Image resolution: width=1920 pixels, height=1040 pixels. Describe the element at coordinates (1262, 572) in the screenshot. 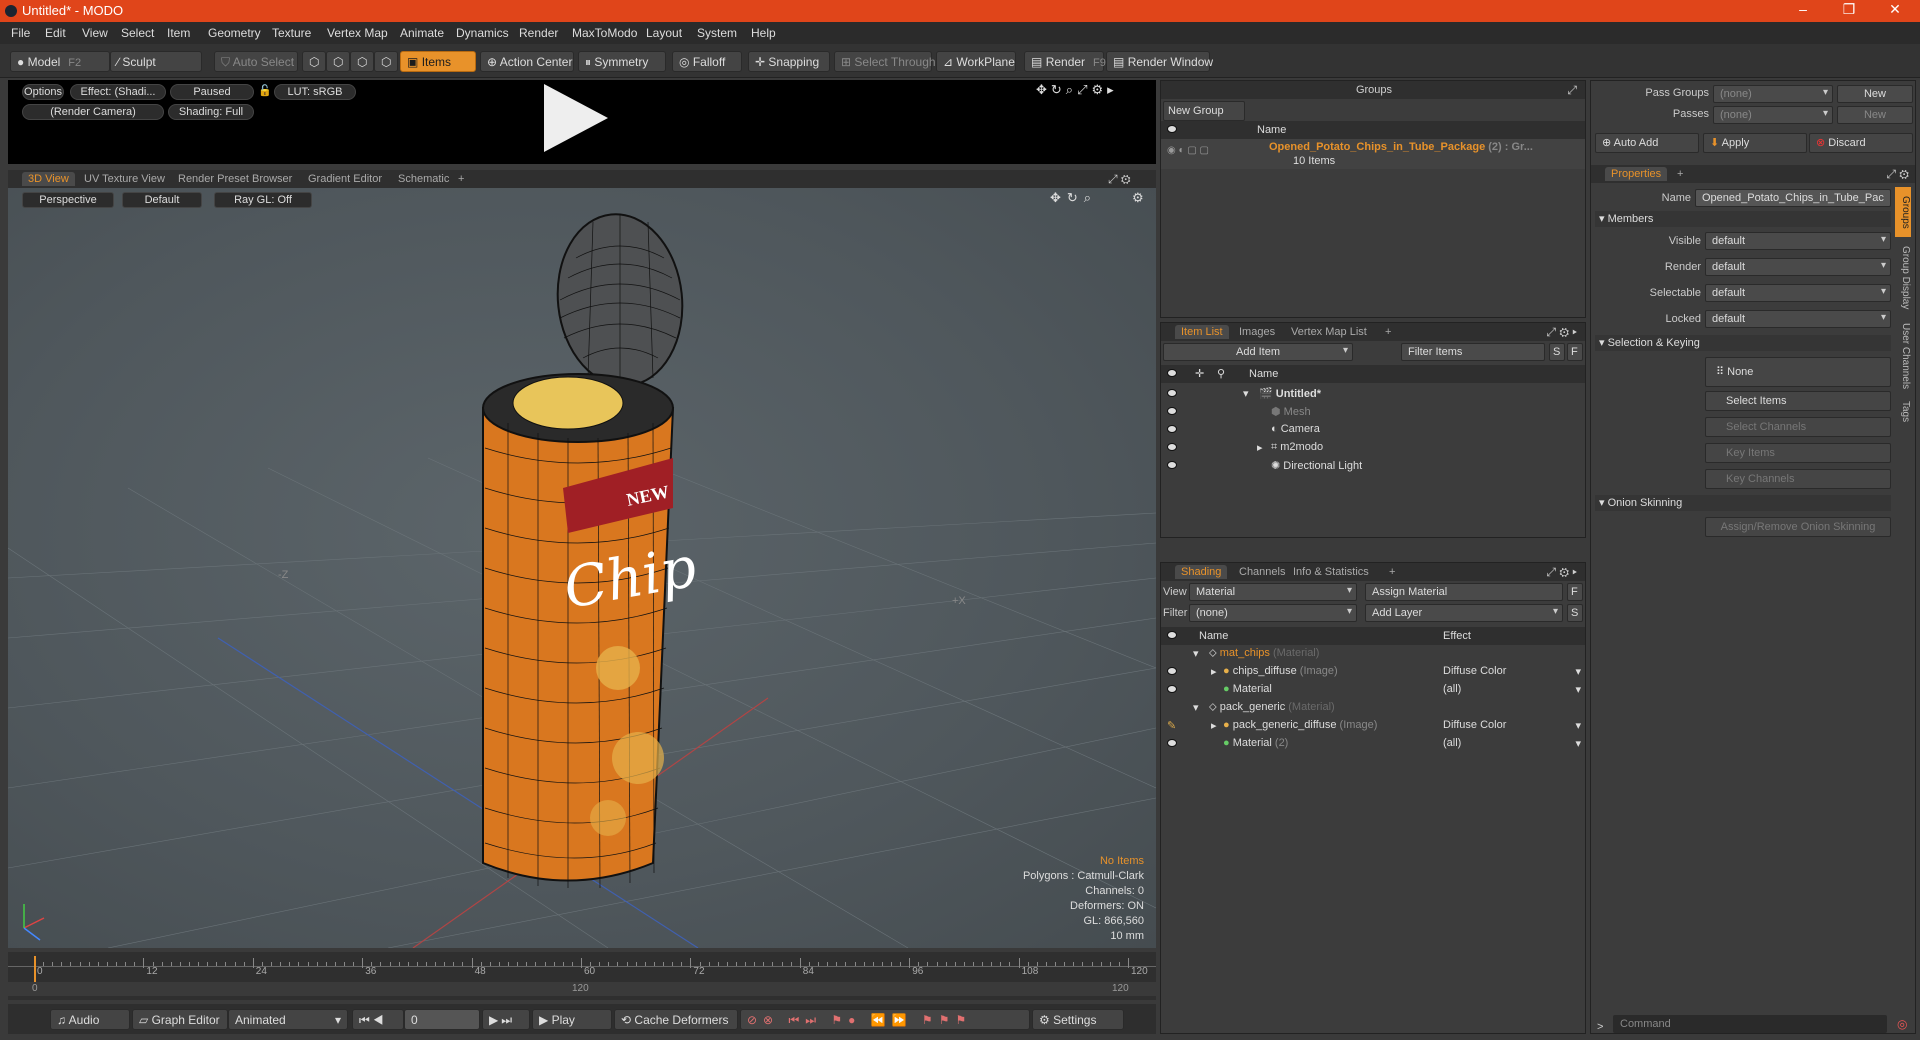

I see `tab-channels: Channels` at that location.